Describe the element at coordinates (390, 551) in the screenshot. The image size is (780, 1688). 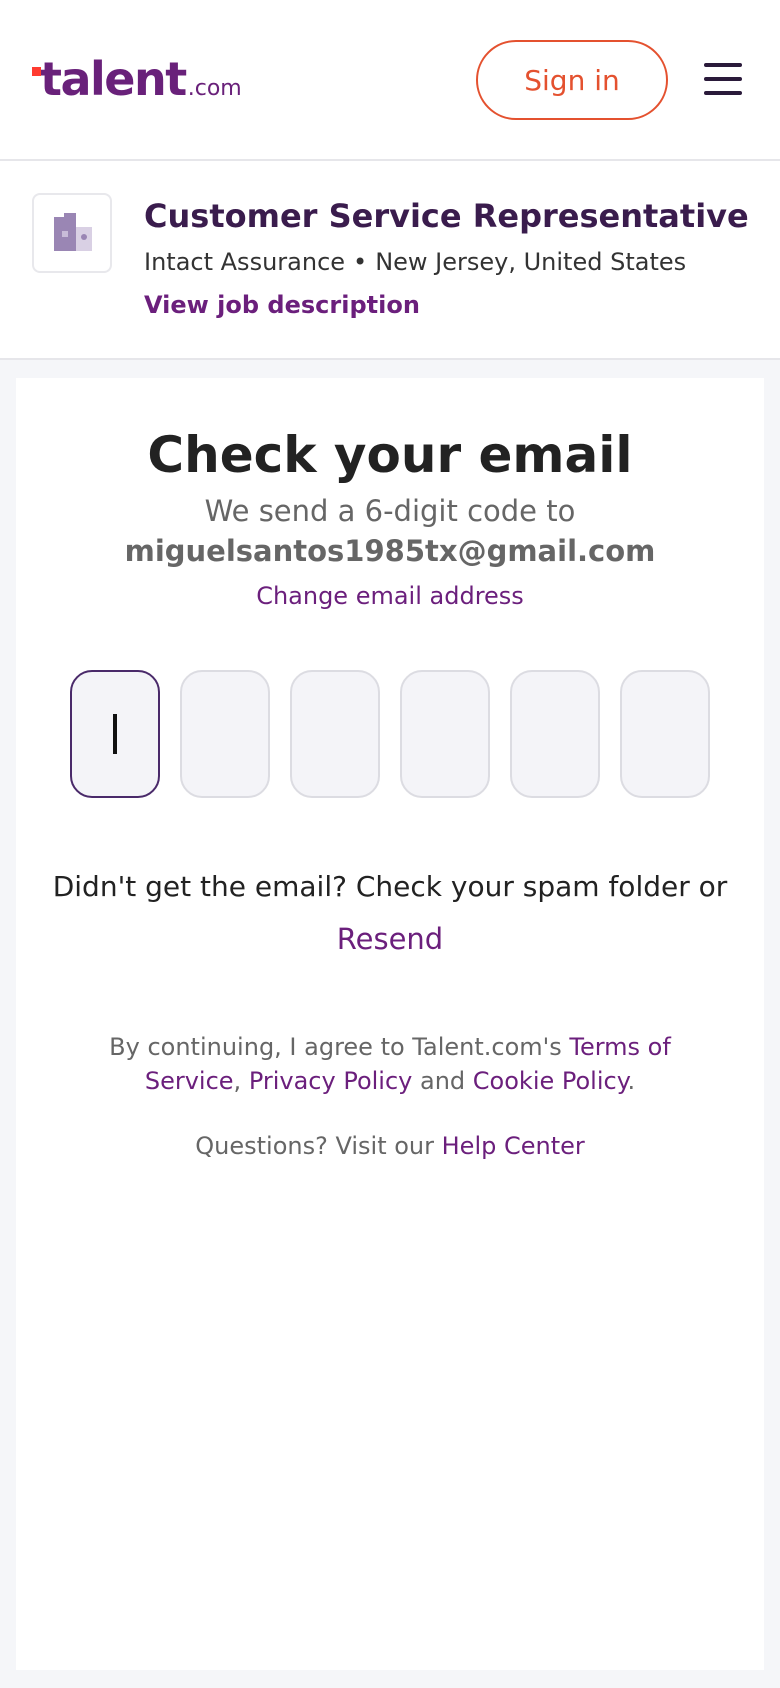
I see `recipient-email: miguelsantos1985tx@gmail.com` at that location.